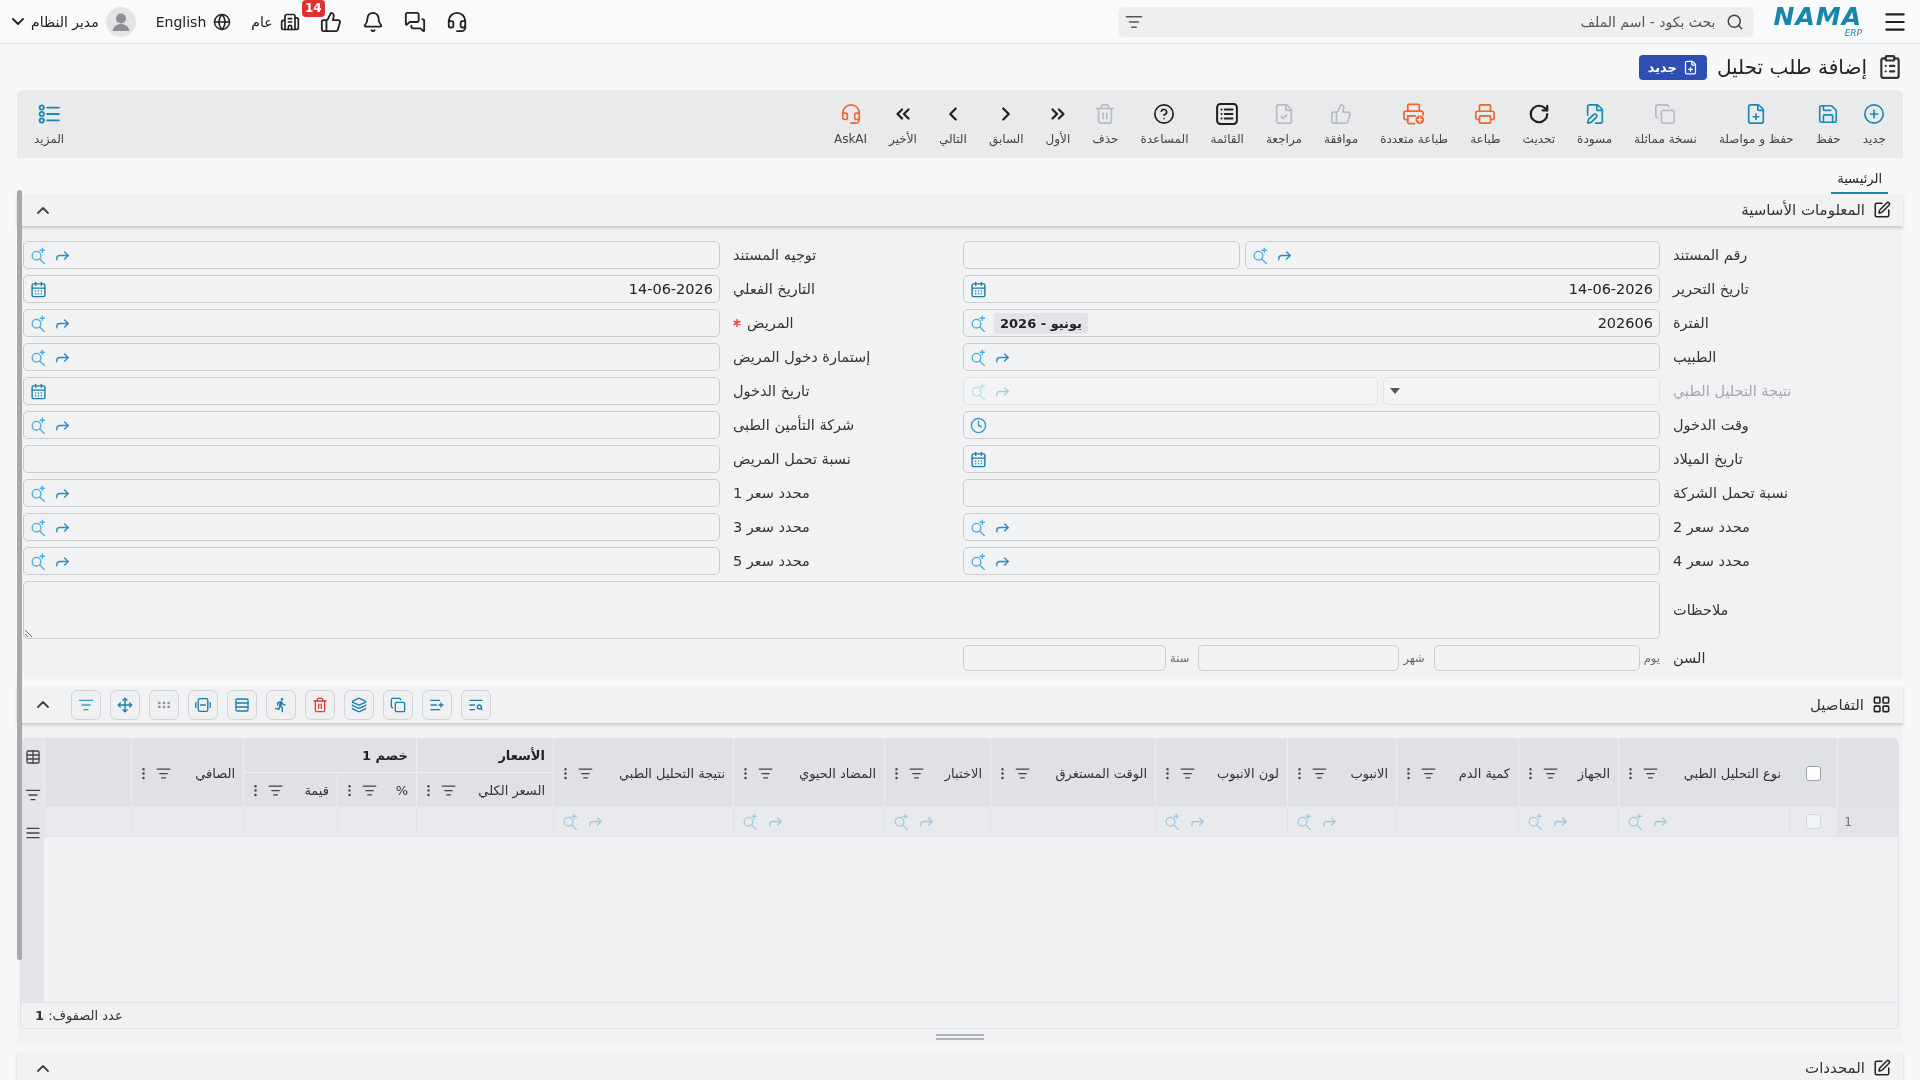  What do you see at coordinates (1828, 124) in the screenshot?
I see `save-button: حفظ` at bounding box center [1828, 124].